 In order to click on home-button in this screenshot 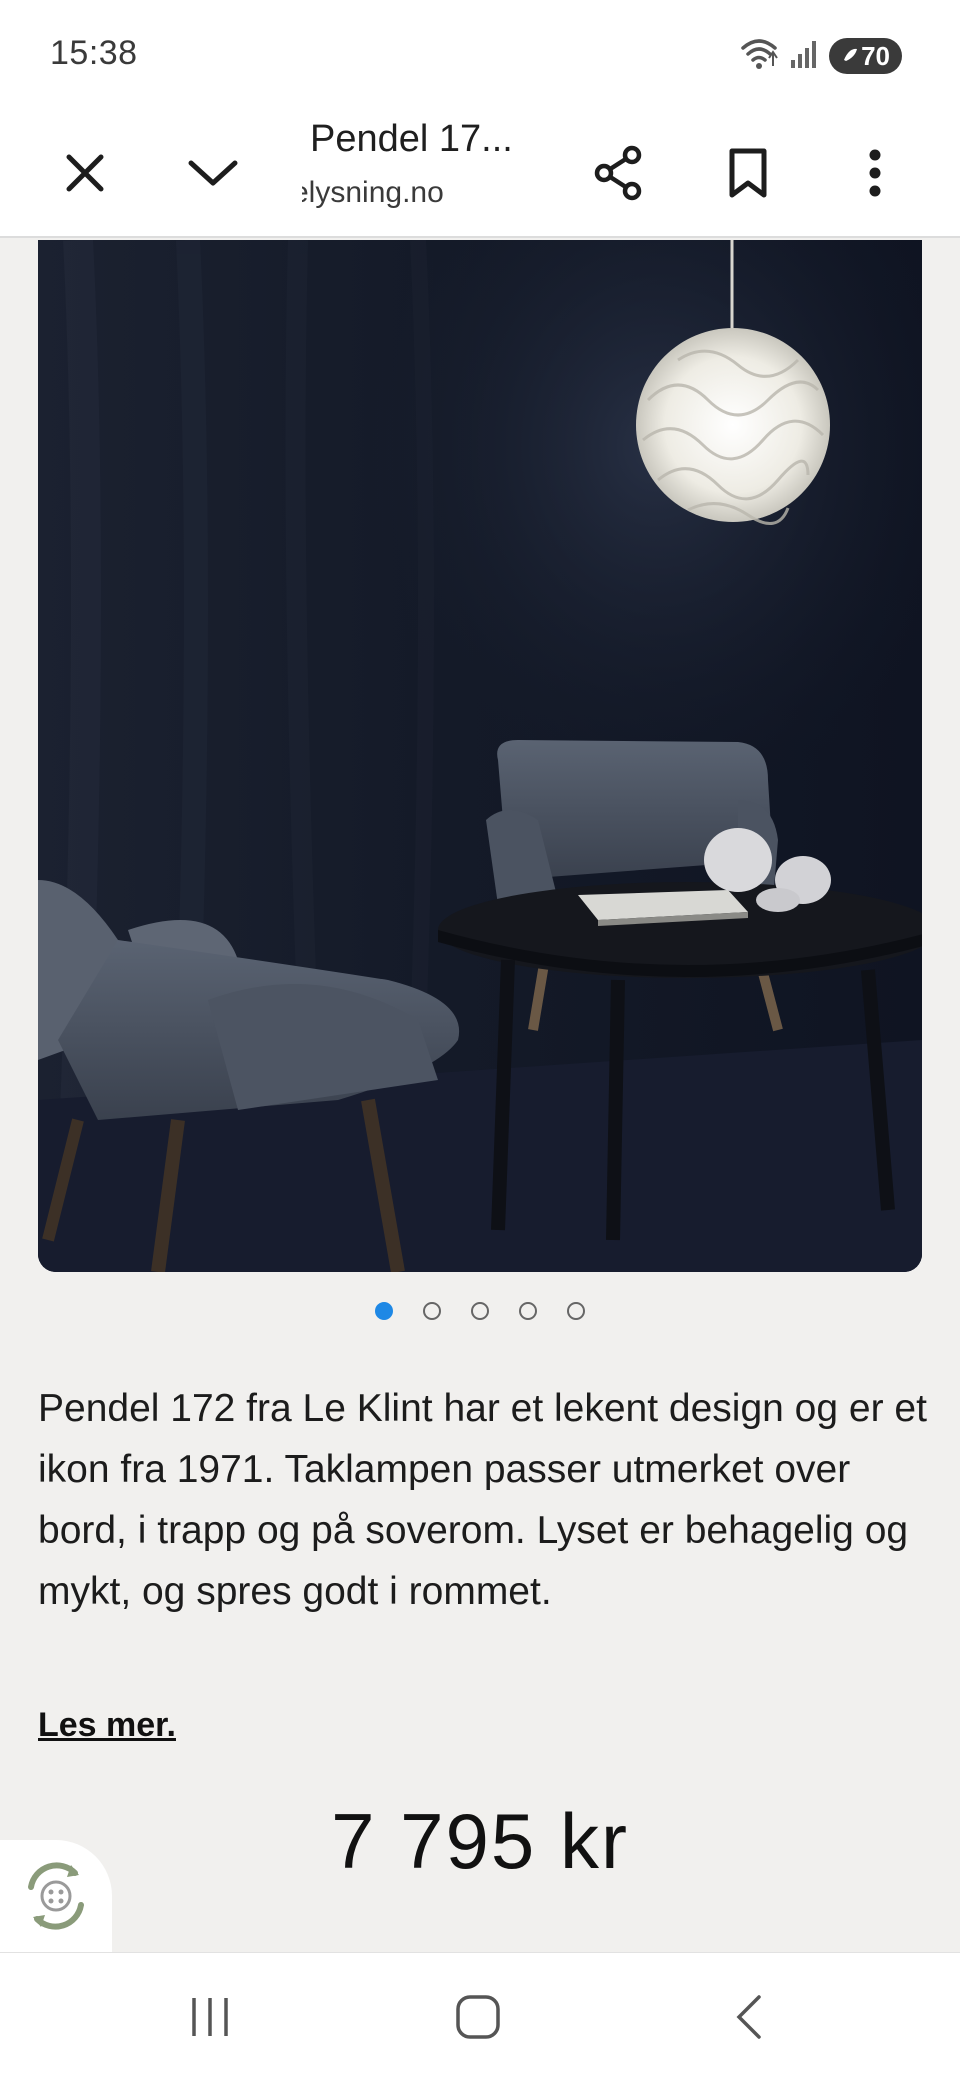, I will do `click(478, 2017)`.